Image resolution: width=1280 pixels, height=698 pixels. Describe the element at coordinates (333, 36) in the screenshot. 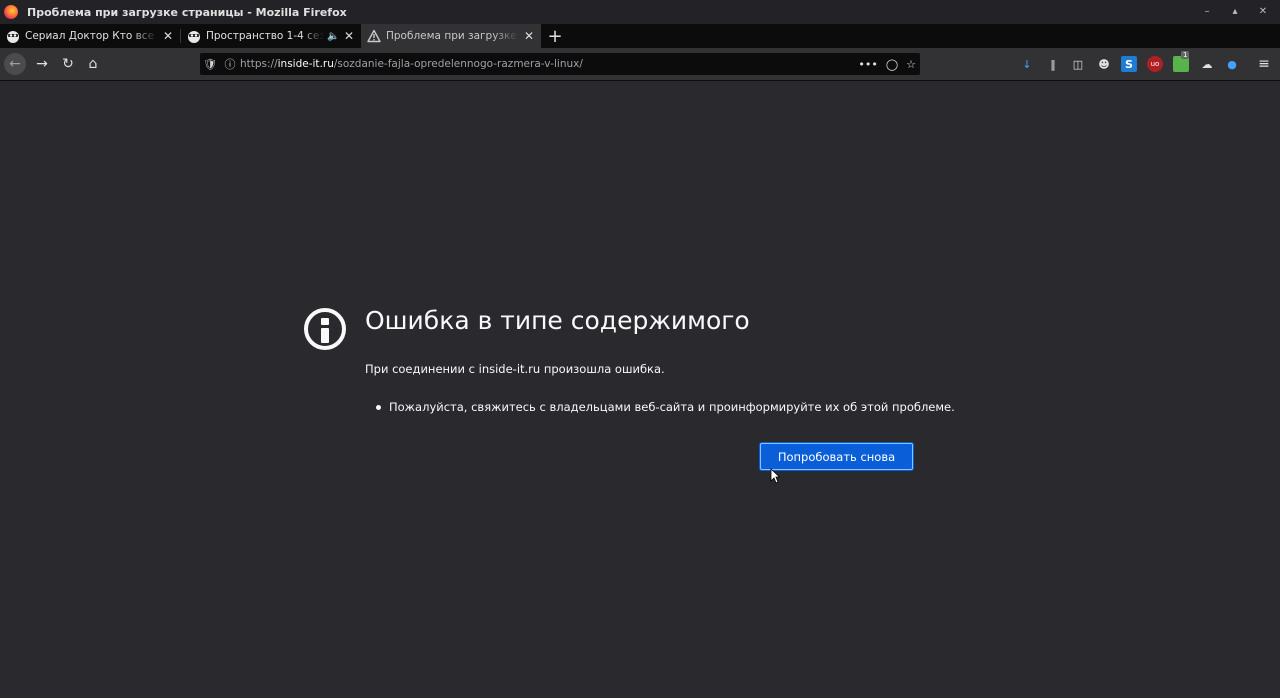

I see `speaker-icon: 🔈` at that location.